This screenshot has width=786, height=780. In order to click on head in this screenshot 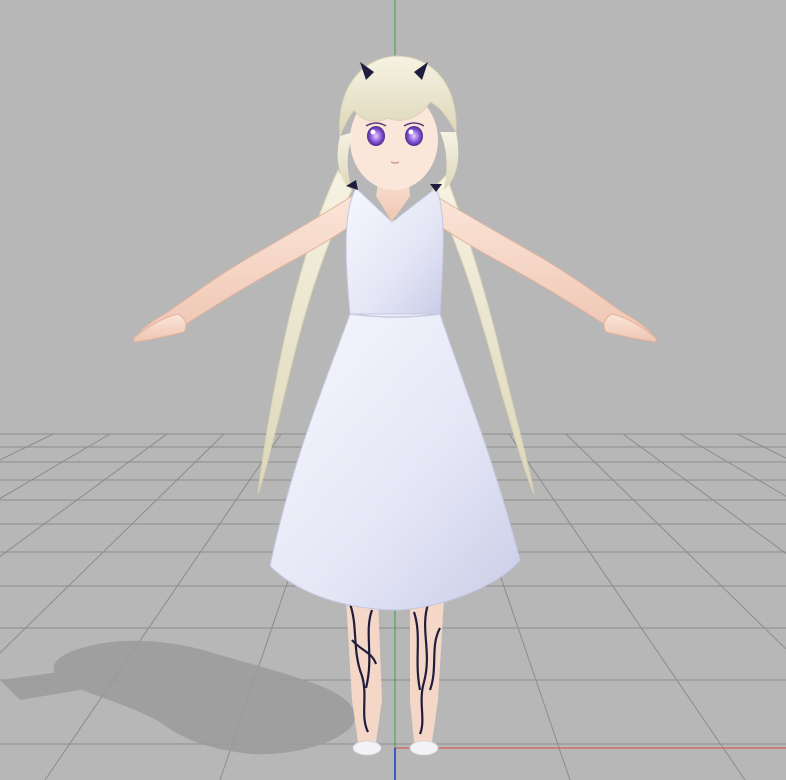, I will do `click(398, 123)`.